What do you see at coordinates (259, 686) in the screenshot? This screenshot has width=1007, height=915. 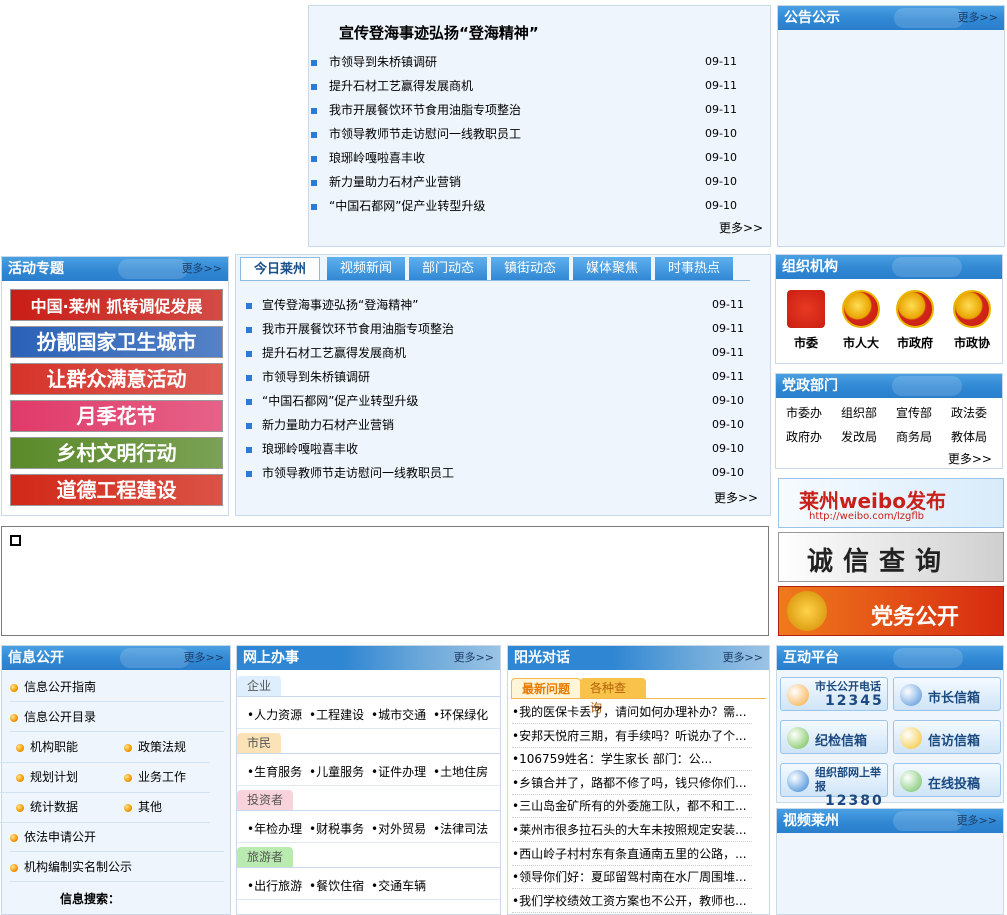 I see `service-group-tab: 企业` at bounding box center [259, 686].